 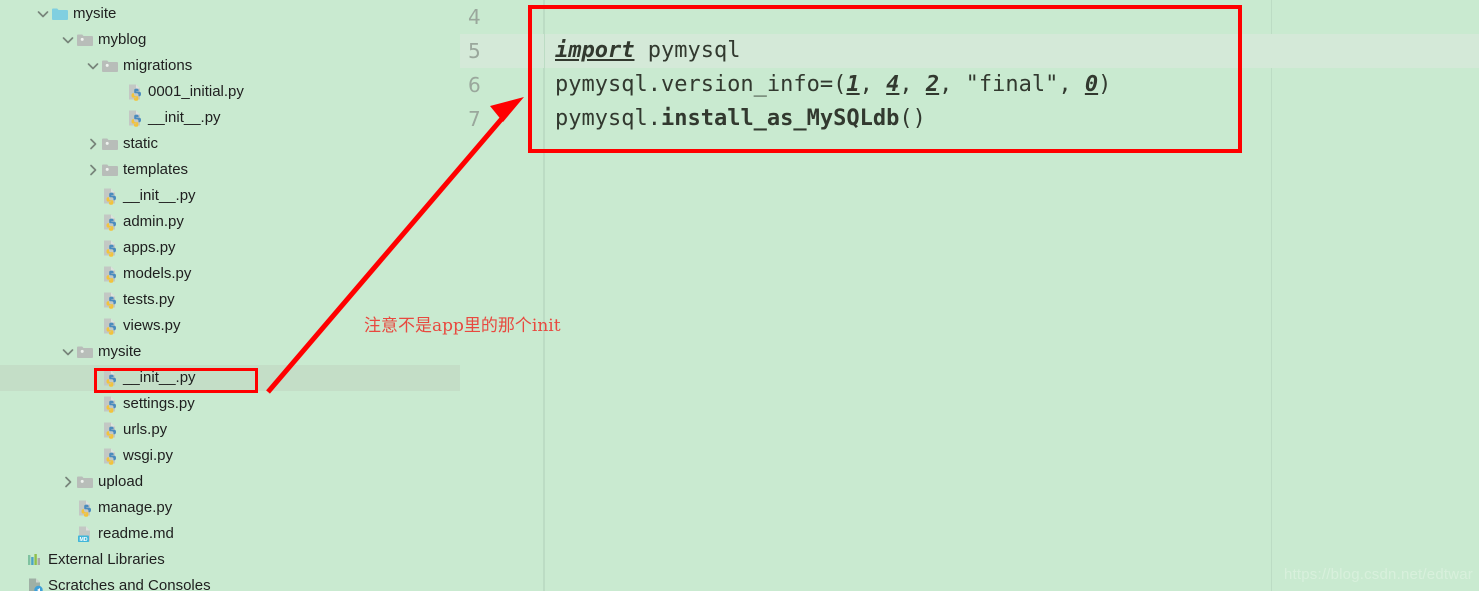 I want to click on tree-item-label: Scratches and Consoles, so click(x=129, y=584).